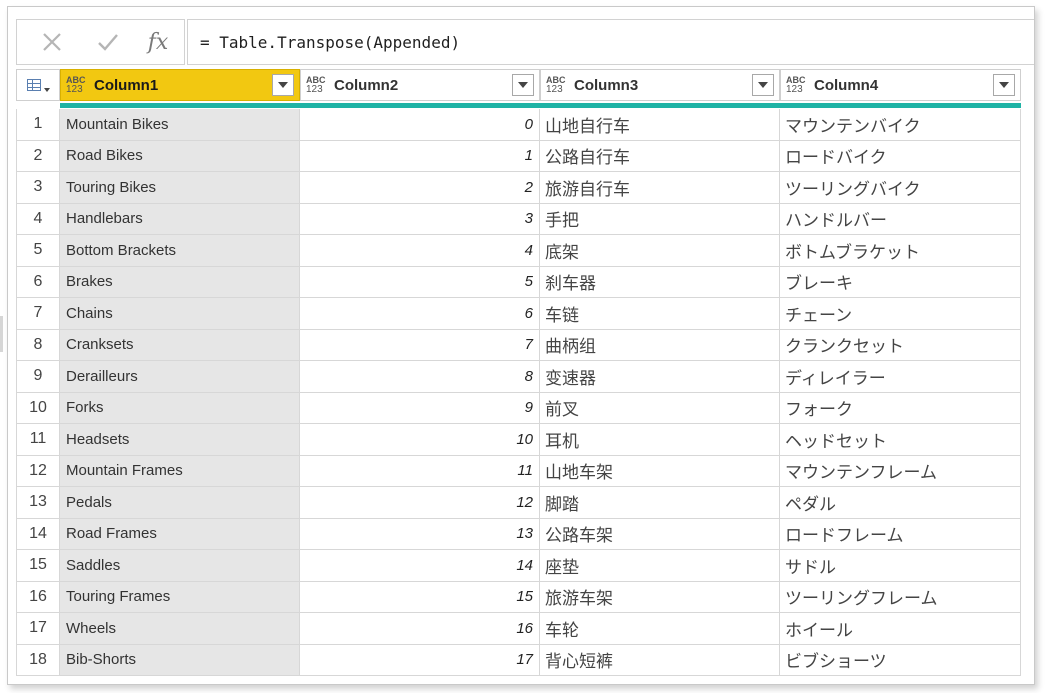  What do you see at coordinates (180, 282) in the screenshot?
I see `cell-column1: Brakes` at bounding box center [180, 282].